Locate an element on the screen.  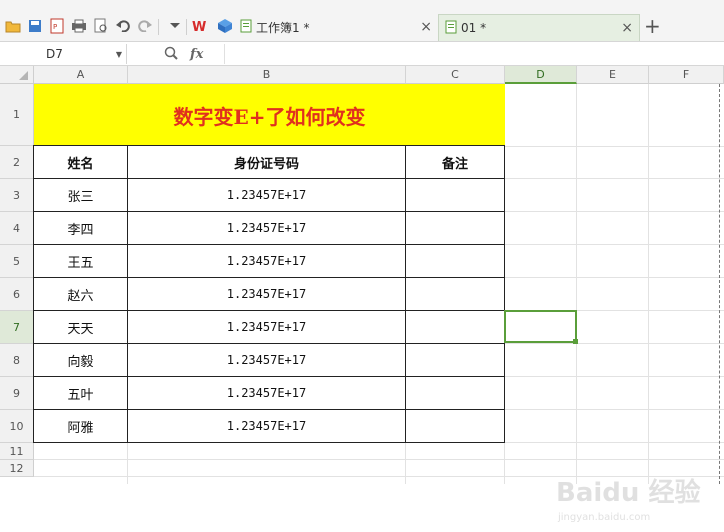
column-header-f: F is located at coordinates (686, 75).